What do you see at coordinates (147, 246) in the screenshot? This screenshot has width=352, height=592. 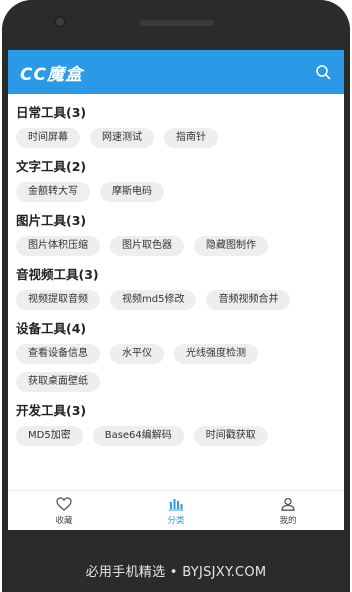 I see `tool-chip: 图片取色器` at bounding box center [147, 246].